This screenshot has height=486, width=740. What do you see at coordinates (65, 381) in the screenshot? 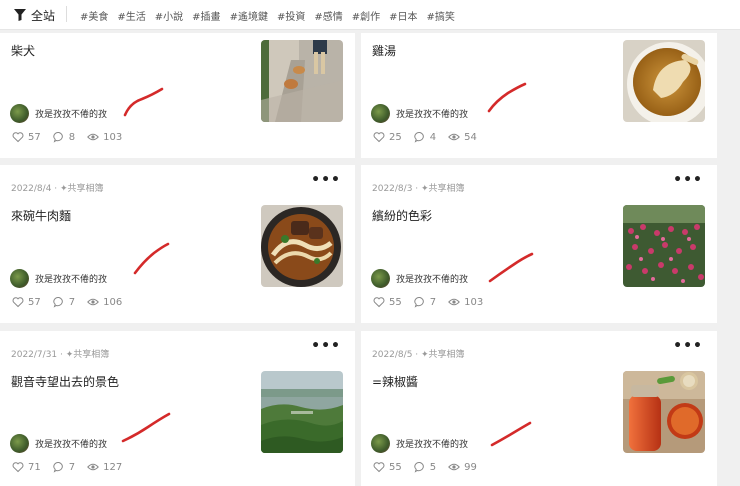
I see `post-title: 觀音寺望出去的景色` at bounding box center [65, 381].